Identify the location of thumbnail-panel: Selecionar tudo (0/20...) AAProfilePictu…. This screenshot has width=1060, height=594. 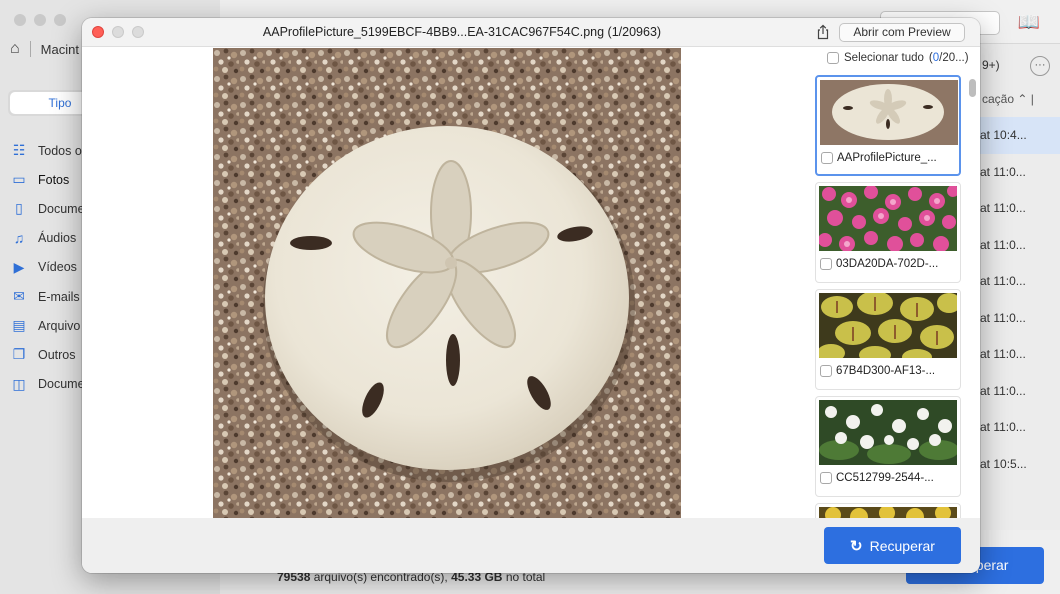
(894, 282).